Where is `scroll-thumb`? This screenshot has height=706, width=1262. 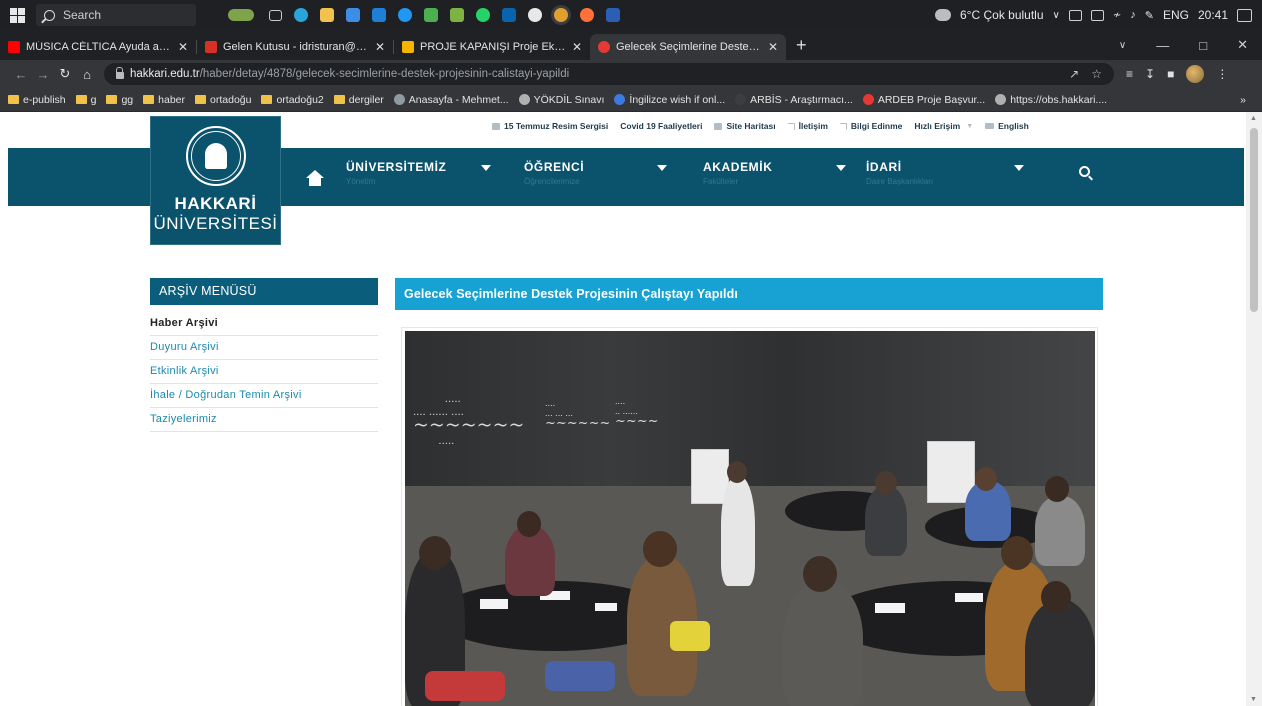
scroll-thumb is located at coordinates (1254, 220).